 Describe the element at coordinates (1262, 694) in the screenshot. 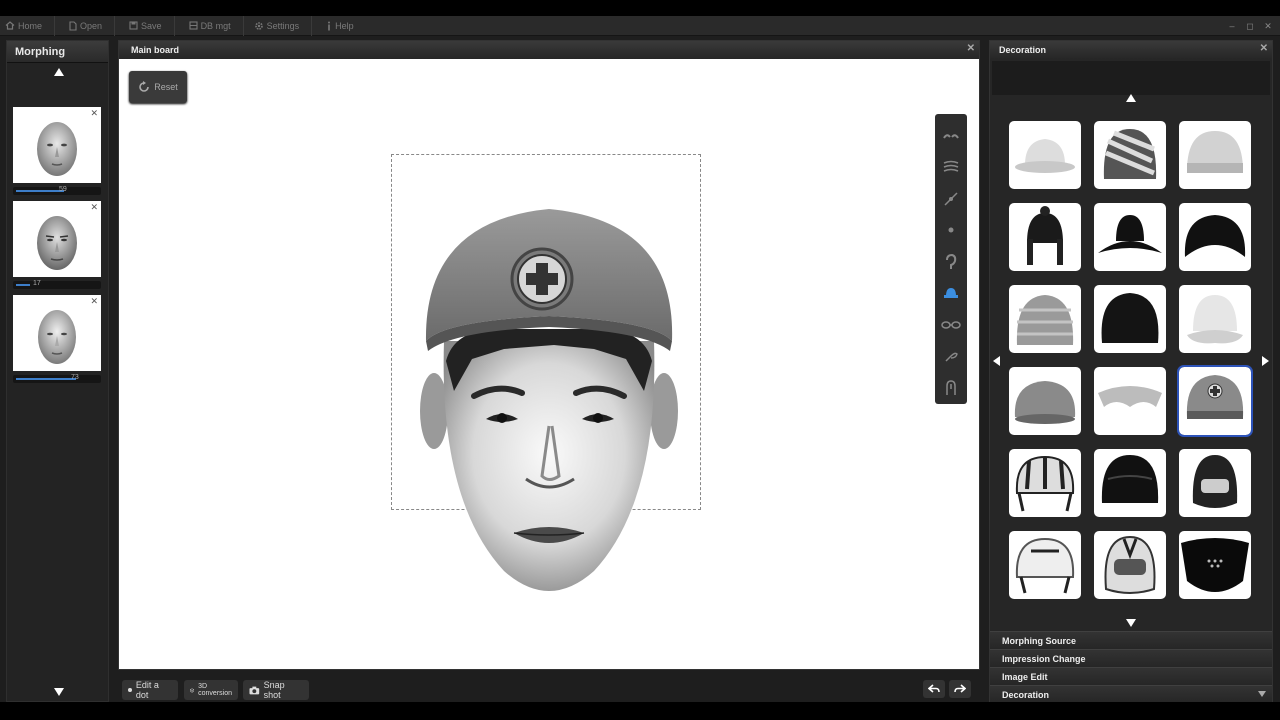

I see `chevron-down-icon` at that location.